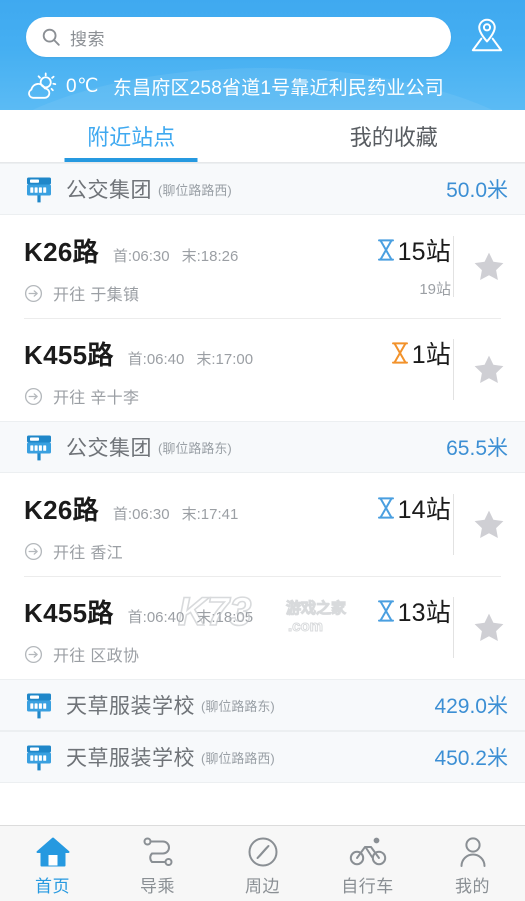 Image resolution: width=525 pixels, height=901 pixels. Describe the element at coordinates (175, 255) in the screenshot. I see `route-service-hours: 首:06:30 末:18:26` at that location.